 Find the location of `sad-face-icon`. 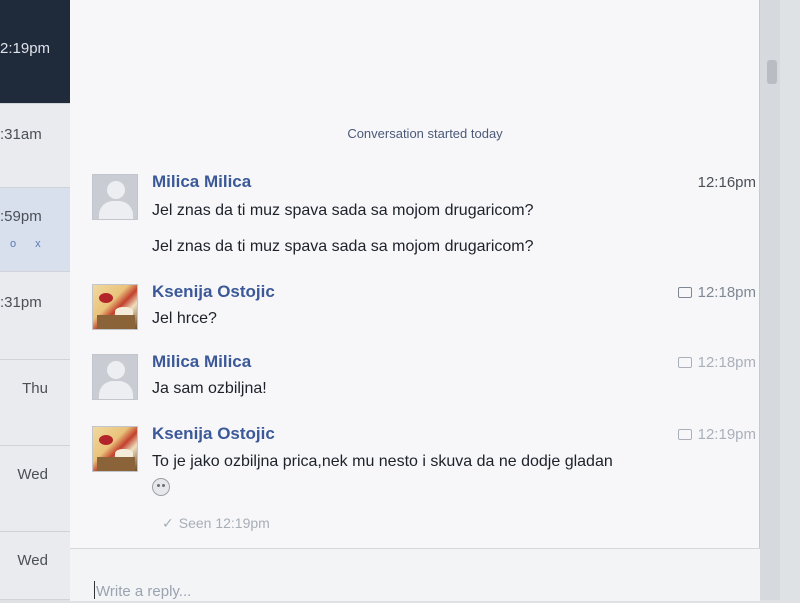

sad-face-icon is located at coordinates (161, 487).